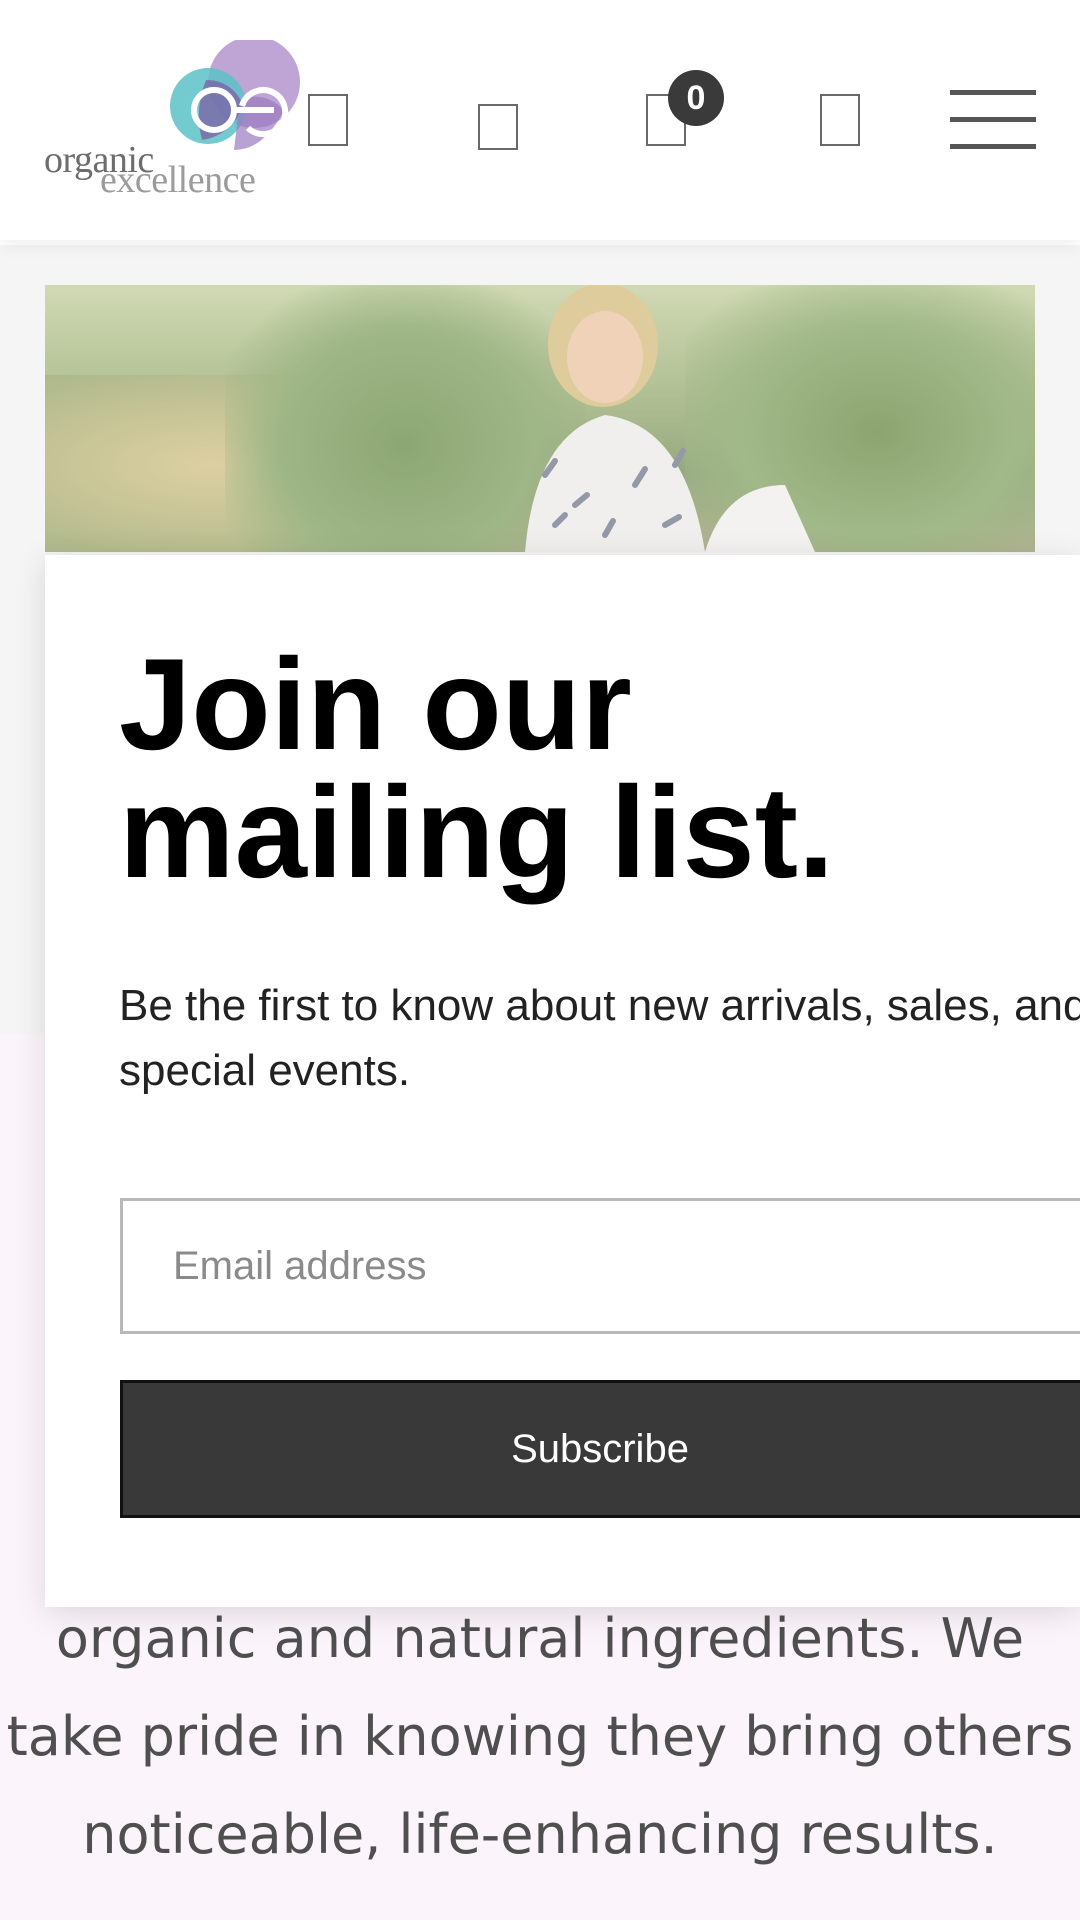  I want to click on cart-count-badge: 0, so click(696, 98).